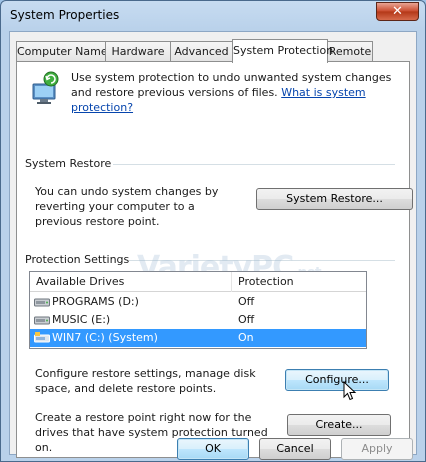 This screenshot has height=462, width=426. What do you see at coordinates (68, 163) in the screenshot?
I see `system-restore-heading: System Restore` at bounding box center [68, 163].